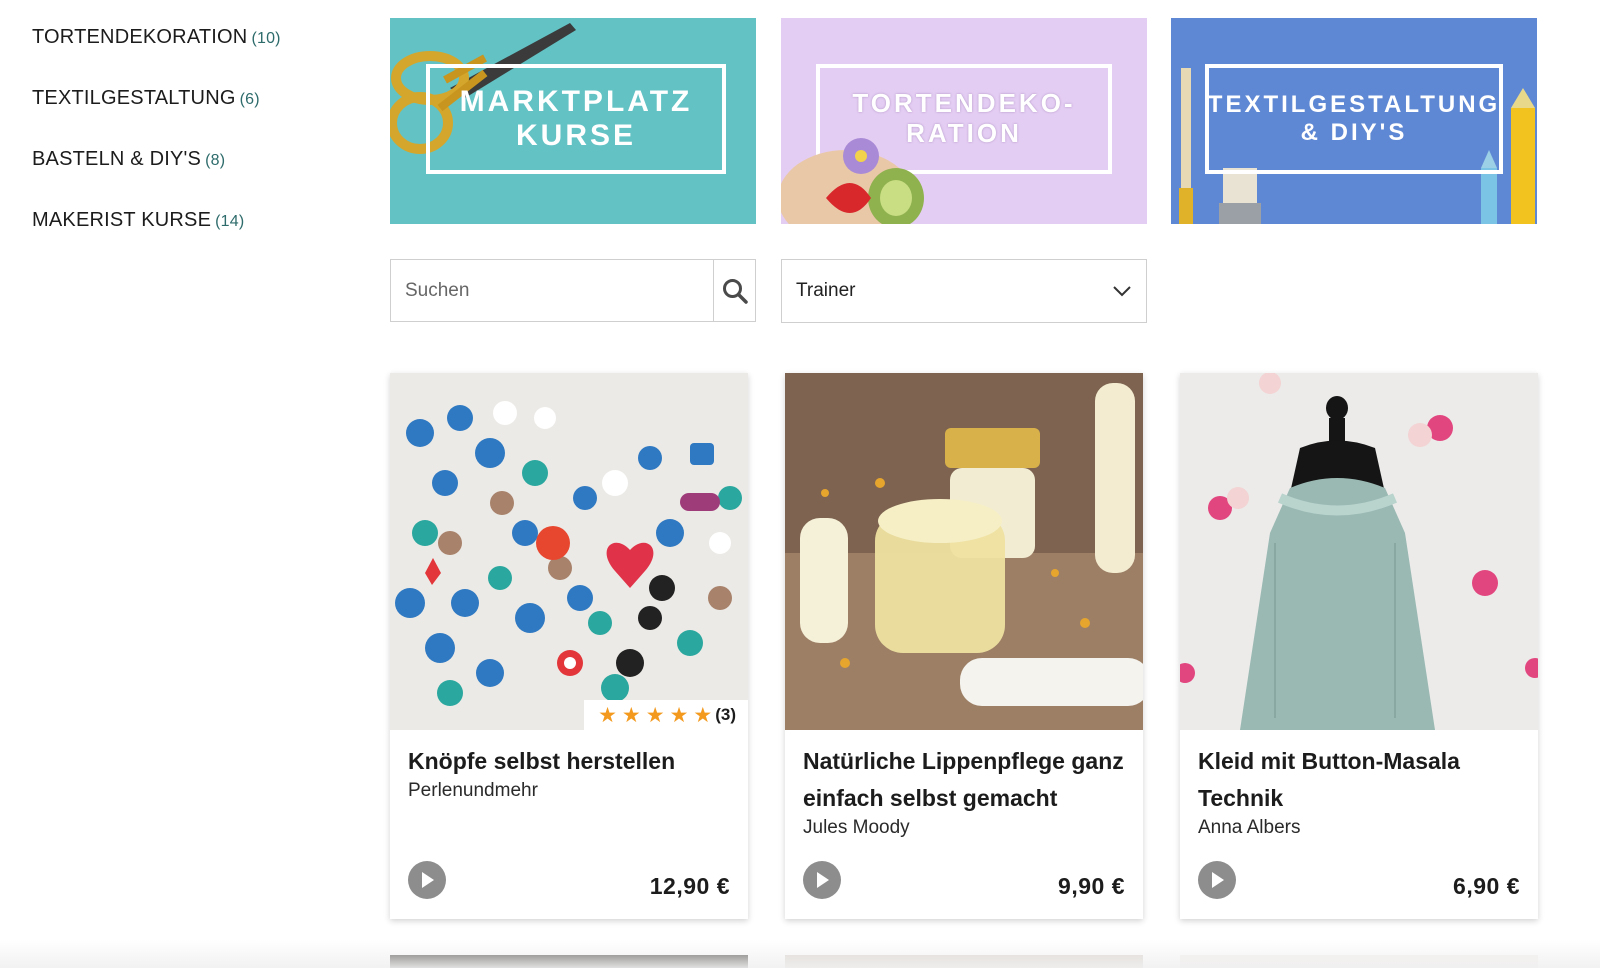 The height and width of the screenshot is (968, 1600). What do you see at coordinates (1122, 291) in the screenshot?
I see `chevron-down-icon` at bounding box center [1122, 291].